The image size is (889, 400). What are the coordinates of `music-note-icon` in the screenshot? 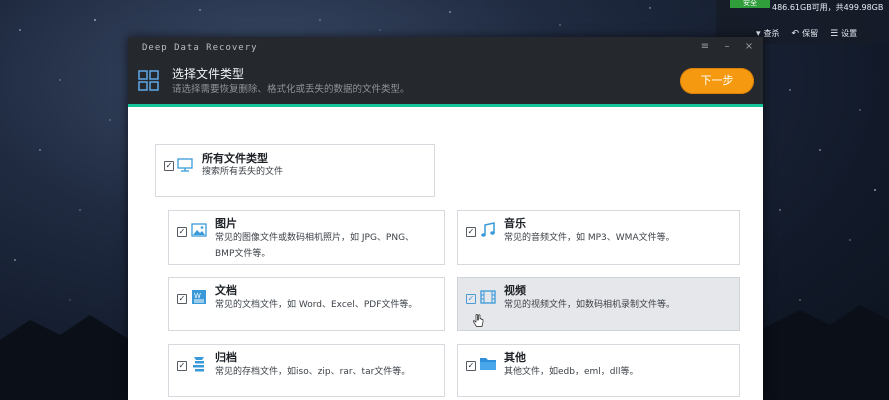 It's located at (488, 229).